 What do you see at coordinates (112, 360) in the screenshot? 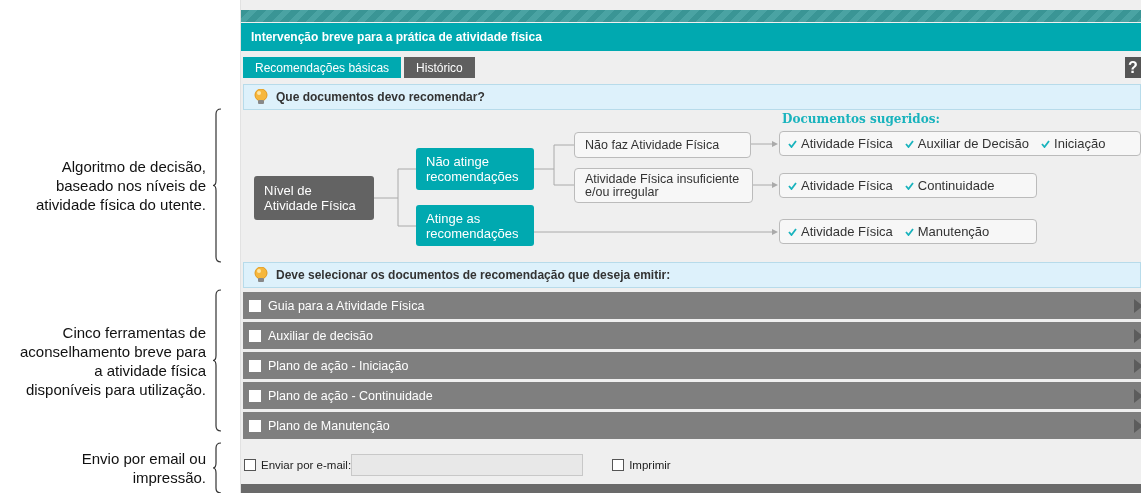
I see `annotation-text: Cinco ferramentas de aconselhamento breve para a atividade física disponíveis para utilização.` at bounding box center [112, 360].